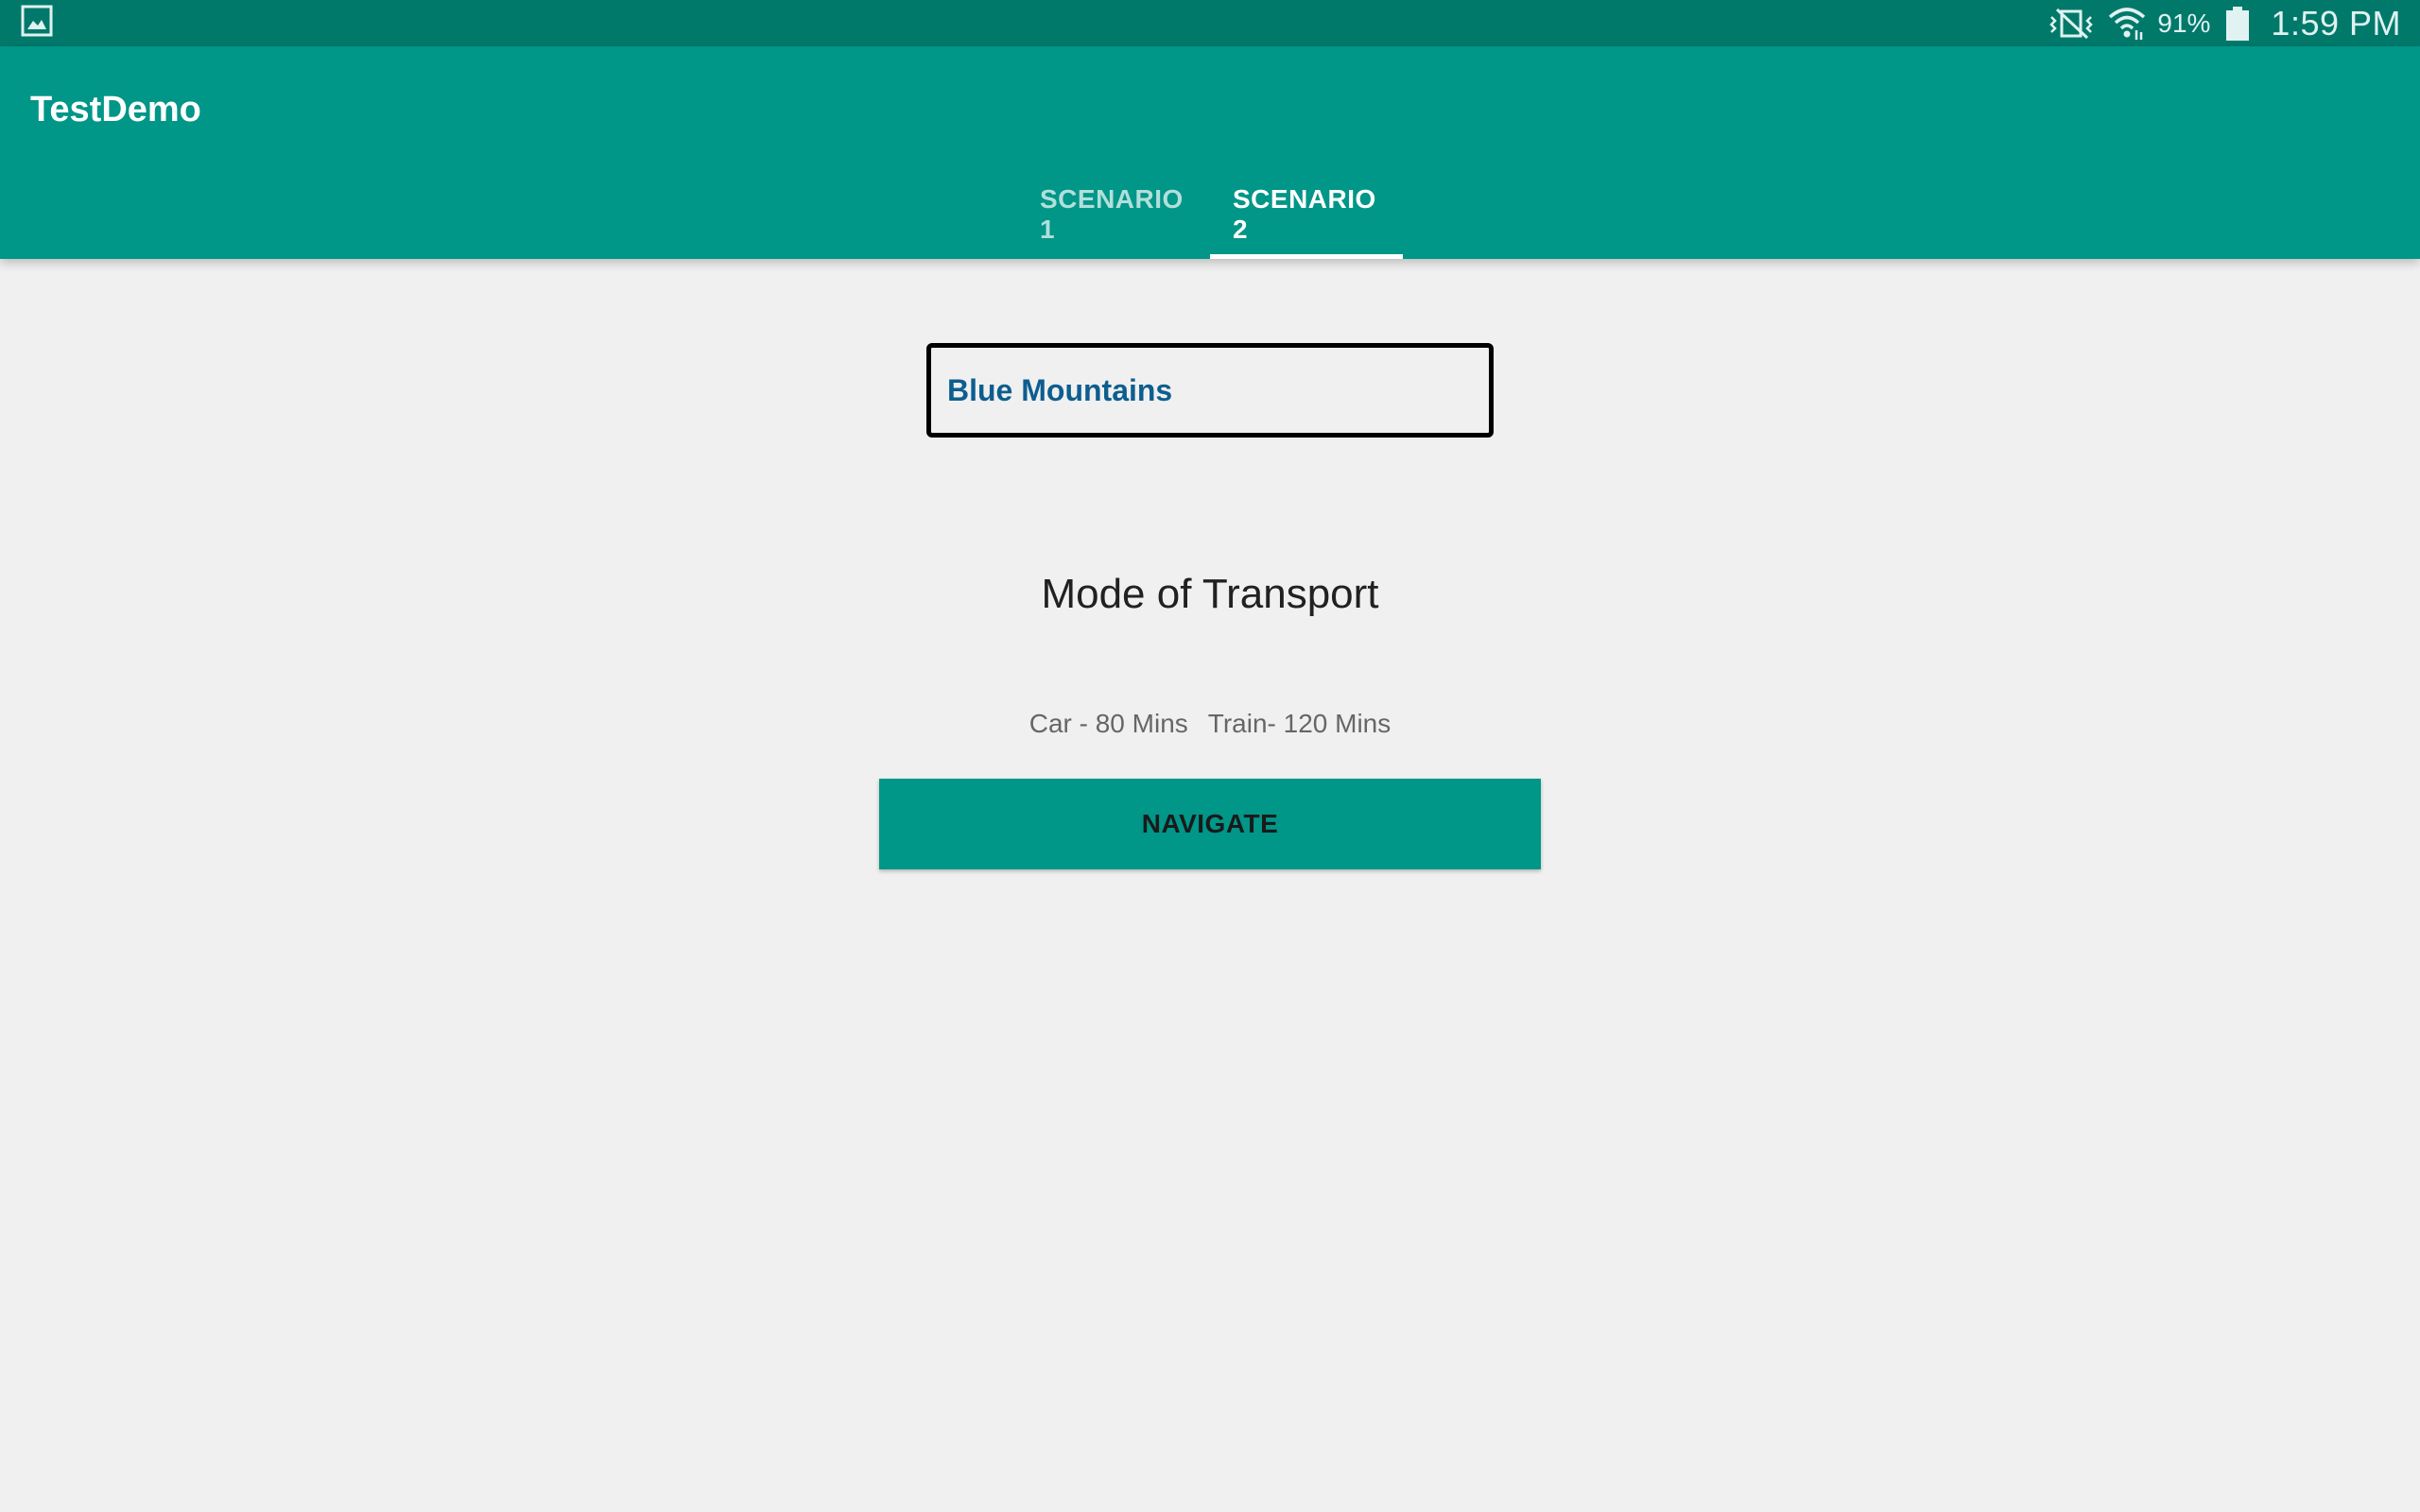 This screenshot has height=1512, width=2420. What do you see at coordinates (2184, 23) in the screenshot?
I see `battery-percent: 91%` at bounding box center [2184, 23].